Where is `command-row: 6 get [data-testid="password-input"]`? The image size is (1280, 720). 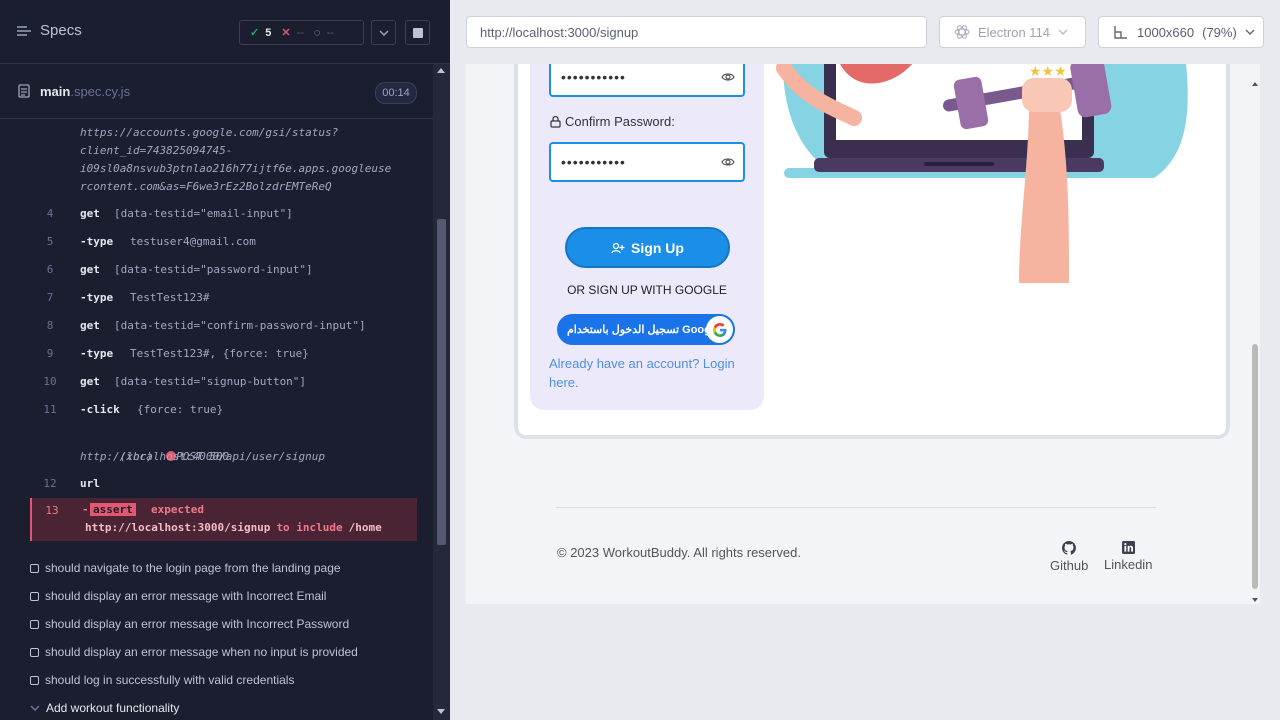
command-row: 6 get [data-testid="password-input"] is located at coordinates (223, 269).